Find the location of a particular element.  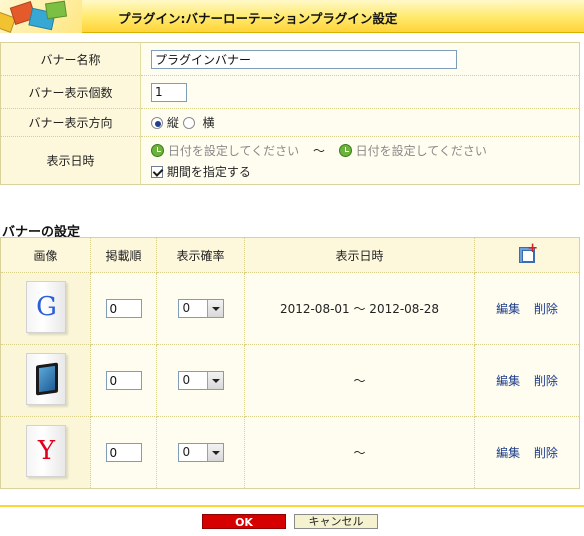

tablet-banner-image is located at coordinates (45, 379).